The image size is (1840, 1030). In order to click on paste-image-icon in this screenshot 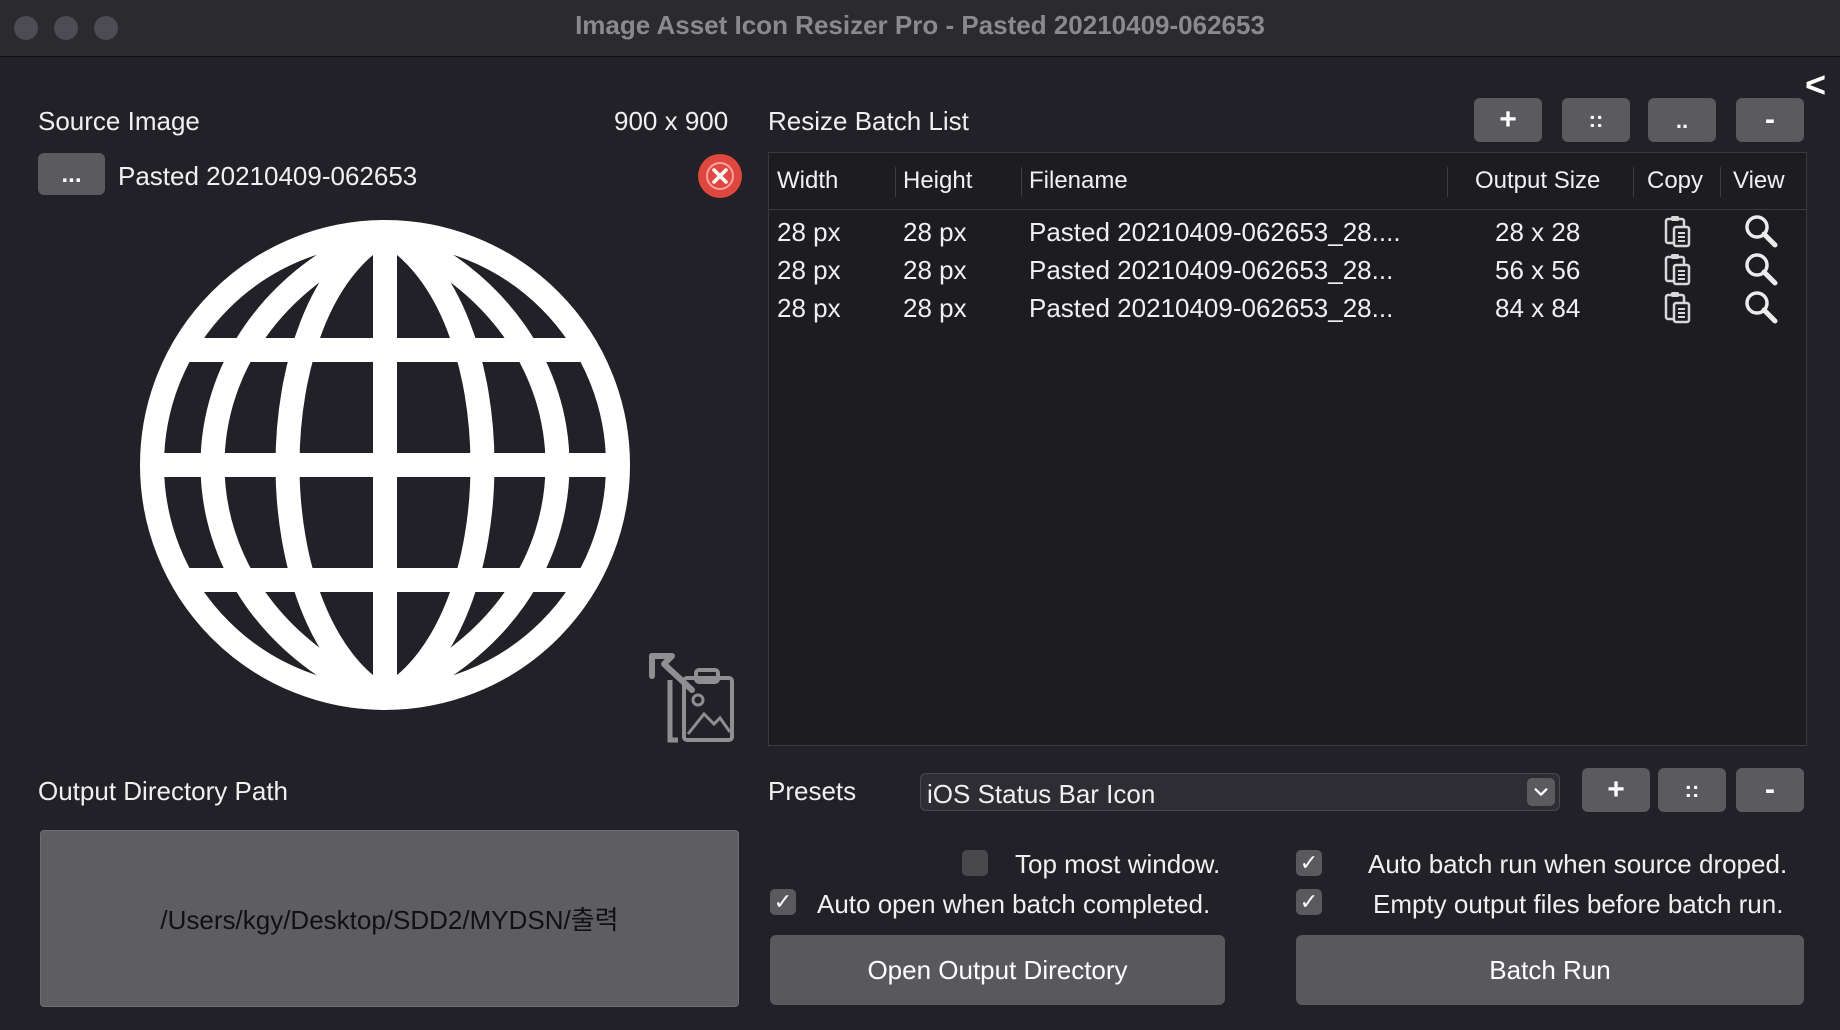, I will do `click(690, 698)`.